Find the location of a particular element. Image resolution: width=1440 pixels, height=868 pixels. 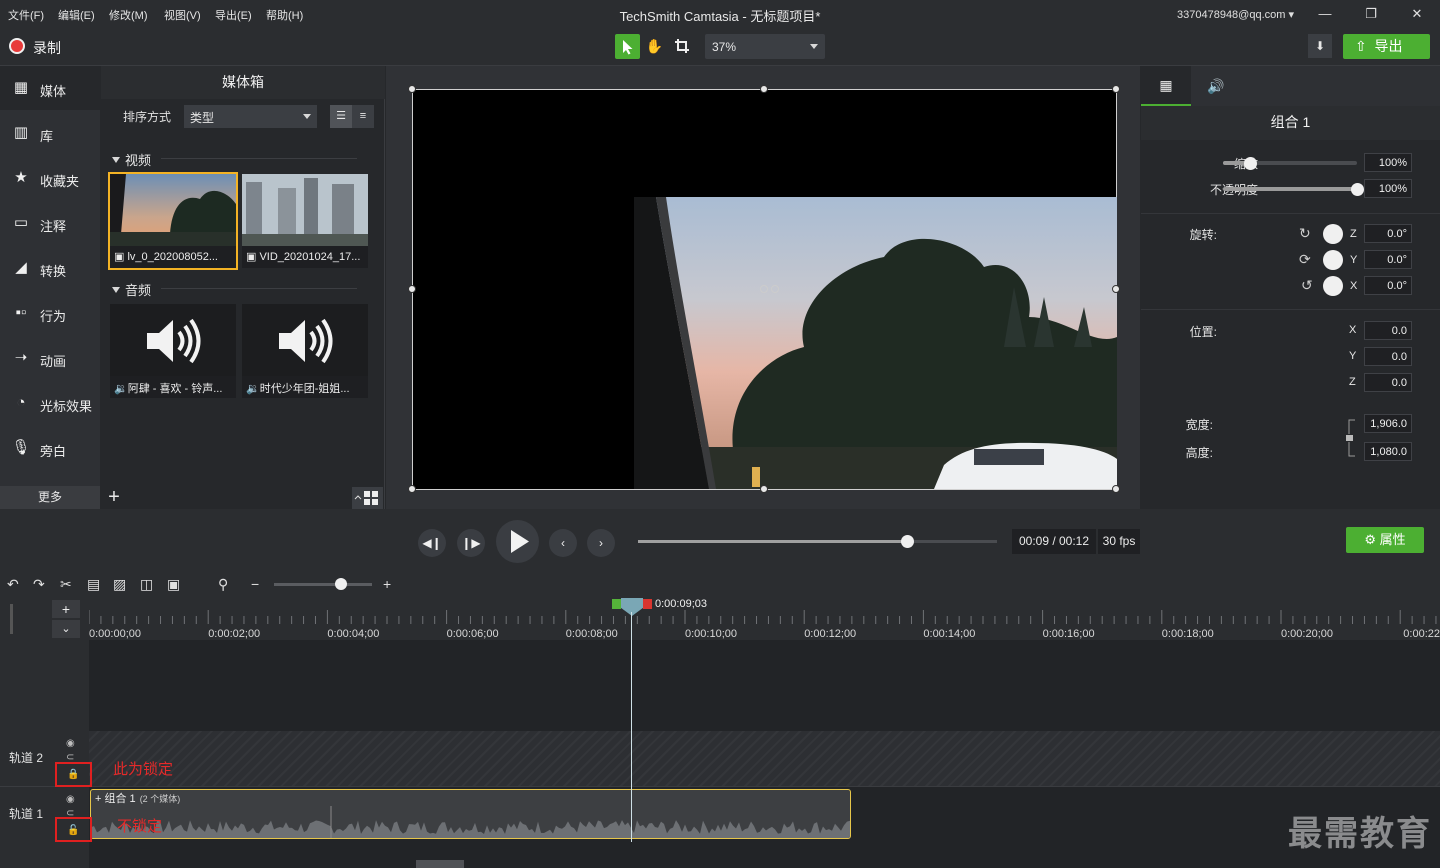

play-button is located at coordinates (517, 541).